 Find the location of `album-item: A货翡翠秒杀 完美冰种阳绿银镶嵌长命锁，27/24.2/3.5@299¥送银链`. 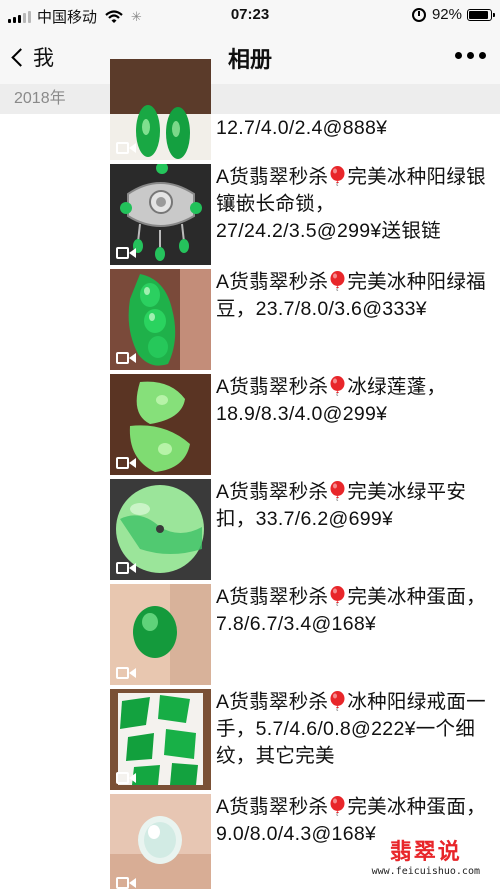

album-item: A货翡翠秒杀 完美冰种阳绿银镶嵌长命锁，27/24.2/3.5@299¥送银链 is located at coordinates (250, 216).